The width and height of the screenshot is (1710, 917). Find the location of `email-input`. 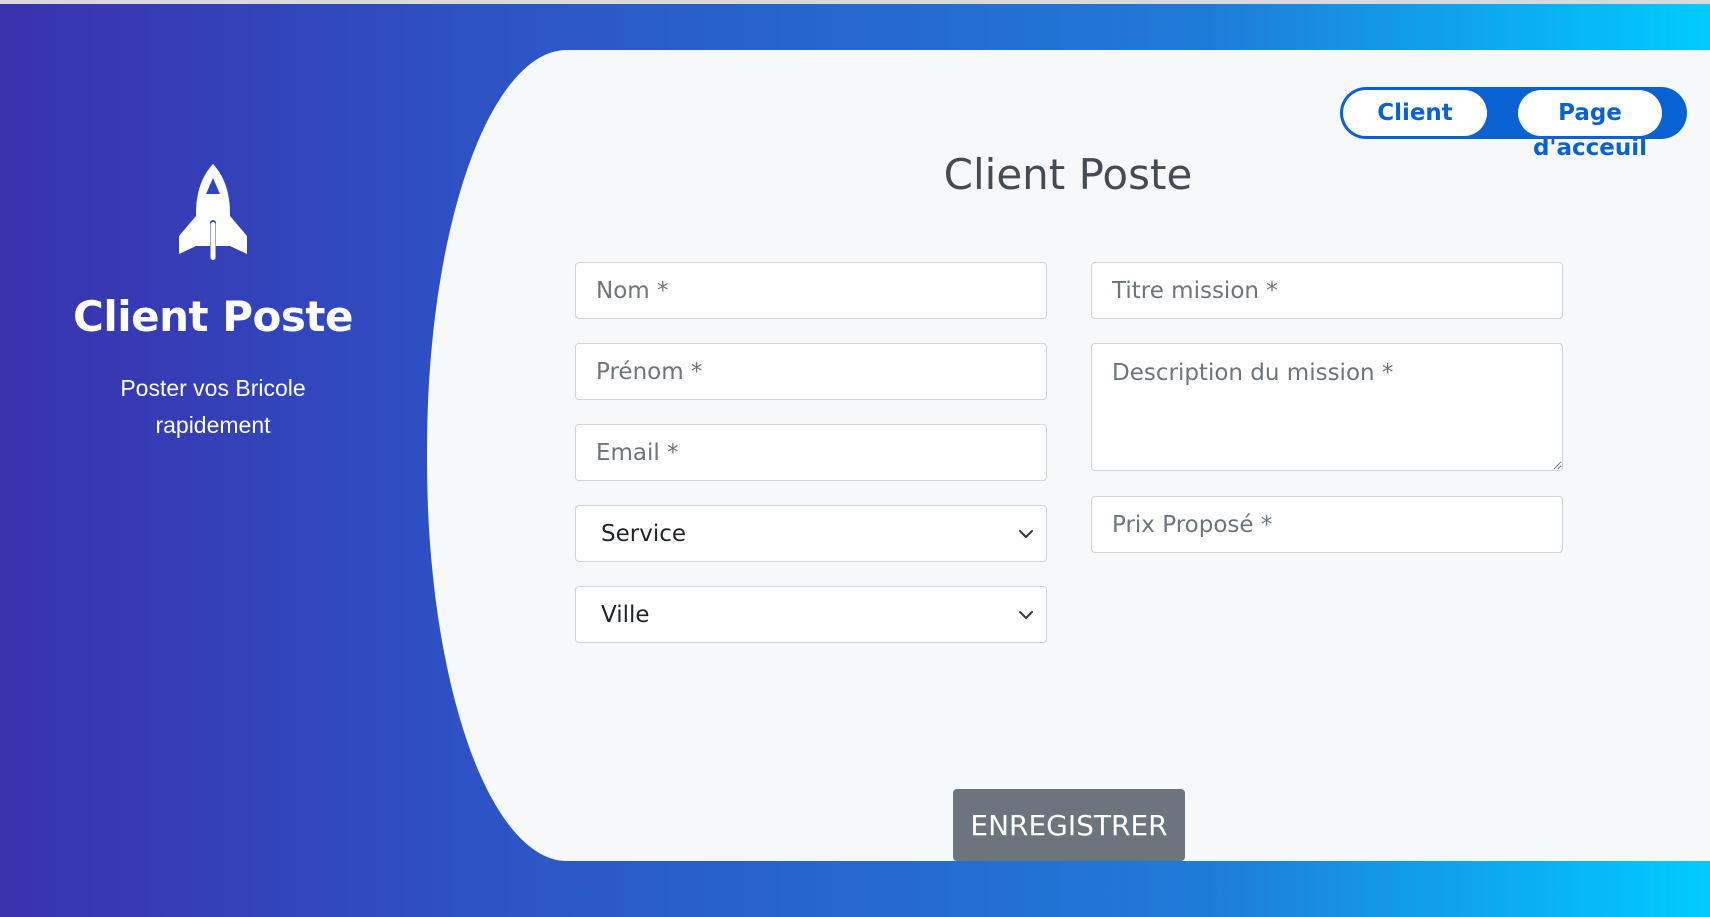

email-input is located at coordinates (811, 452).